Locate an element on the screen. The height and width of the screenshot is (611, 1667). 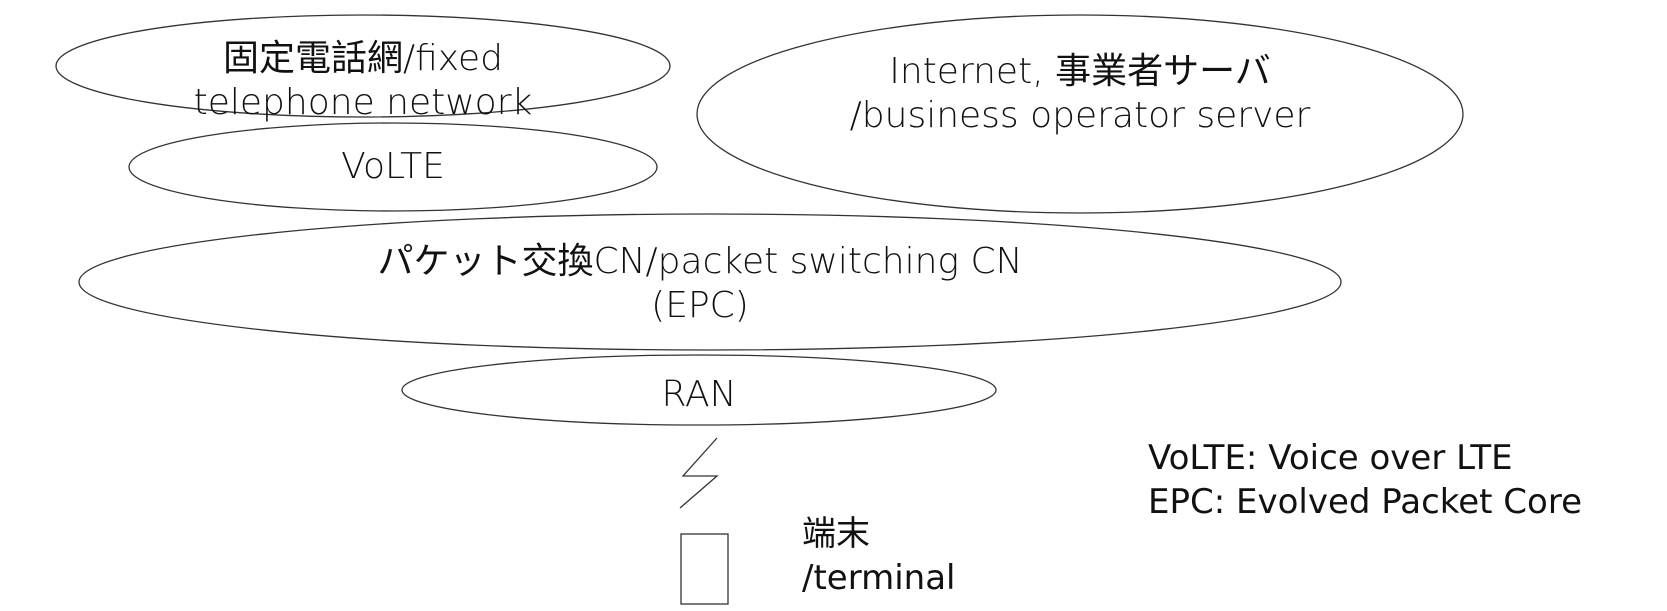
terminal-label: 端末 /terminal is located at coordinates (878, 556).